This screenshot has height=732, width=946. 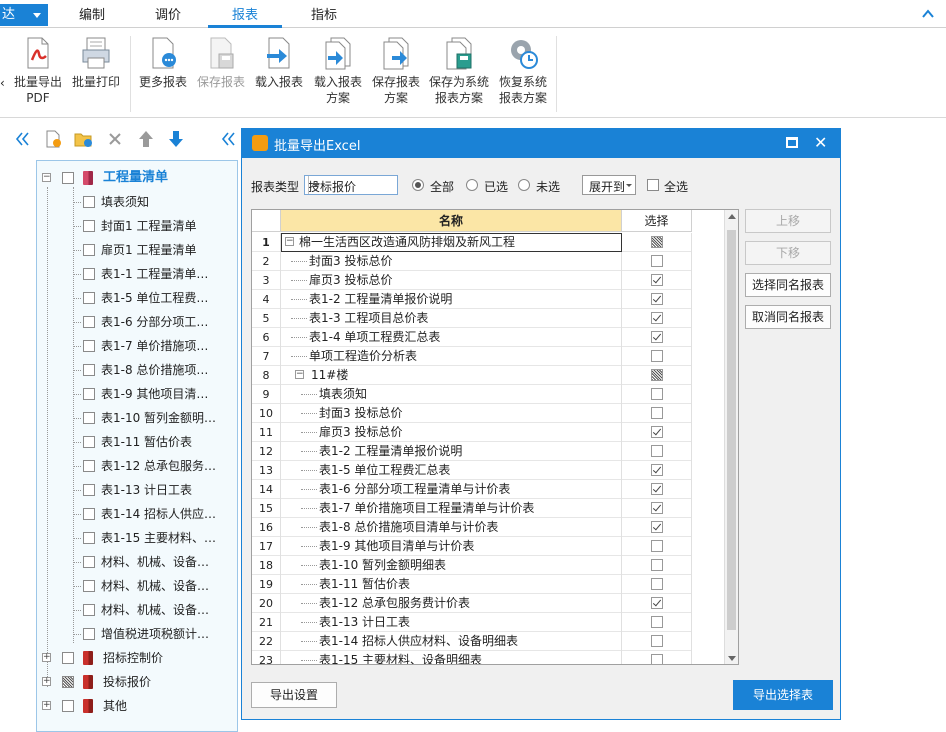 I want to click on batch-export-pdf-button: 批量导出 PDF, so click(x=38, y=71).